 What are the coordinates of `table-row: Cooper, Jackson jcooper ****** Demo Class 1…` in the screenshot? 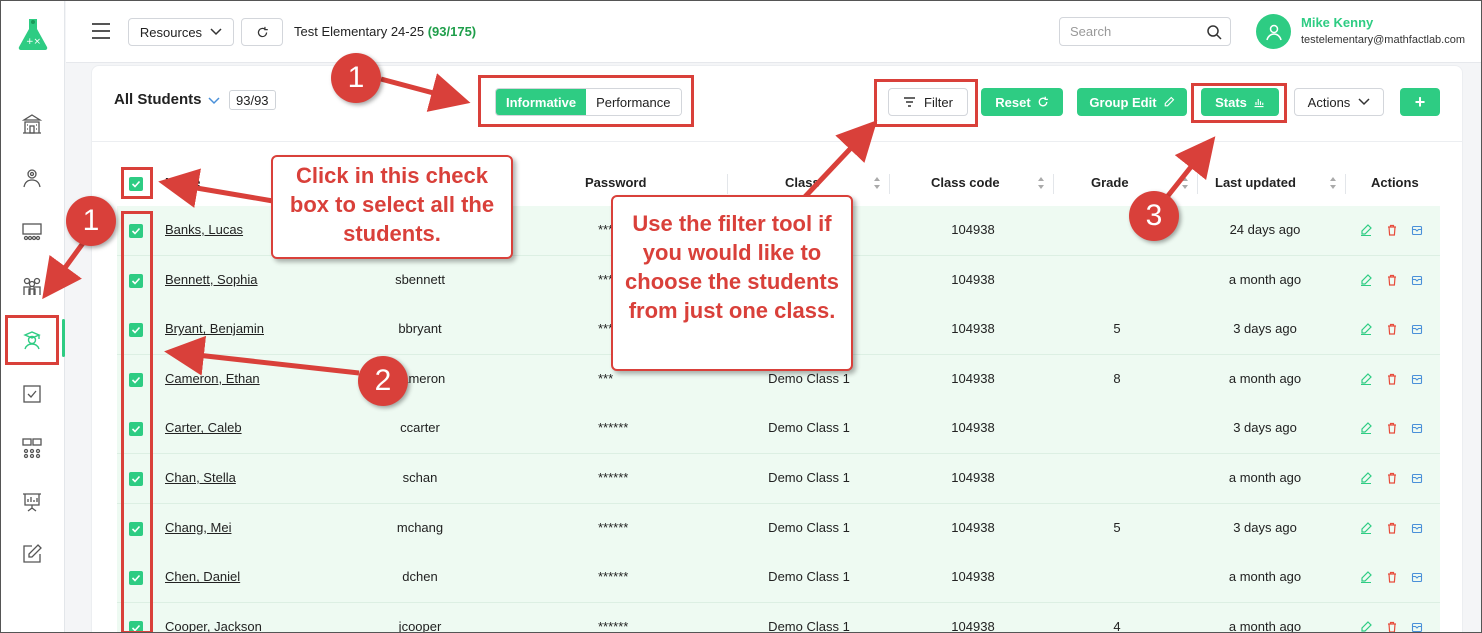 It's located at (778, 617).